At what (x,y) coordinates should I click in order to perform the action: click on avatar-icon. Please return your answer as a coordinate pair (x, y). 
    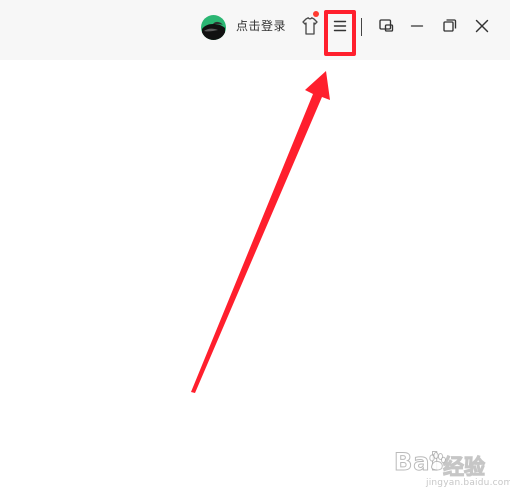
    Looking at the image, I should click on (213, 27).